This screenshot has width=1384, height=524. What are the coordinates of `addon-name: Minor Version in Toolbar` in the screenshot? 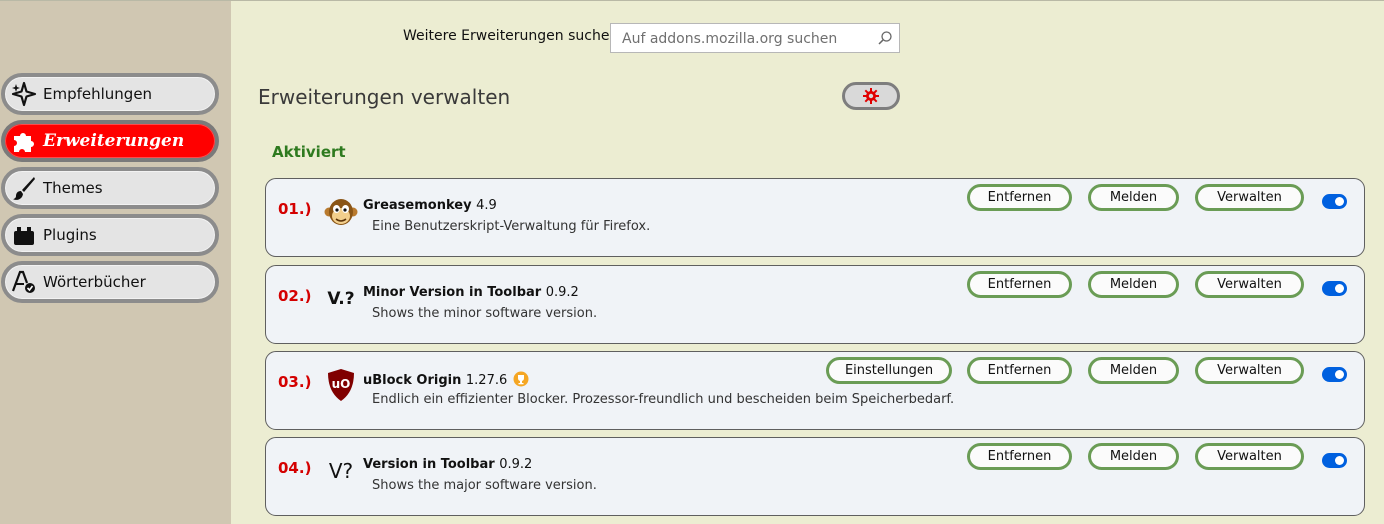 It's located at (452, 292).